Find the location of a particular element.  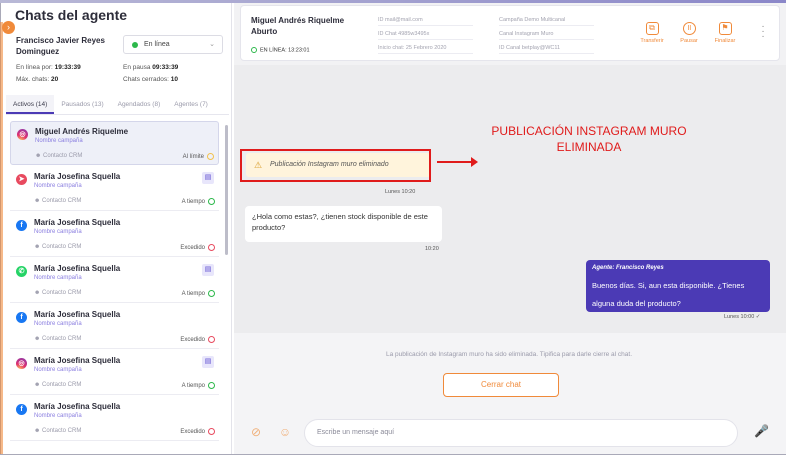

attach-icon: ⊘ is located at coordinates (256, 432).